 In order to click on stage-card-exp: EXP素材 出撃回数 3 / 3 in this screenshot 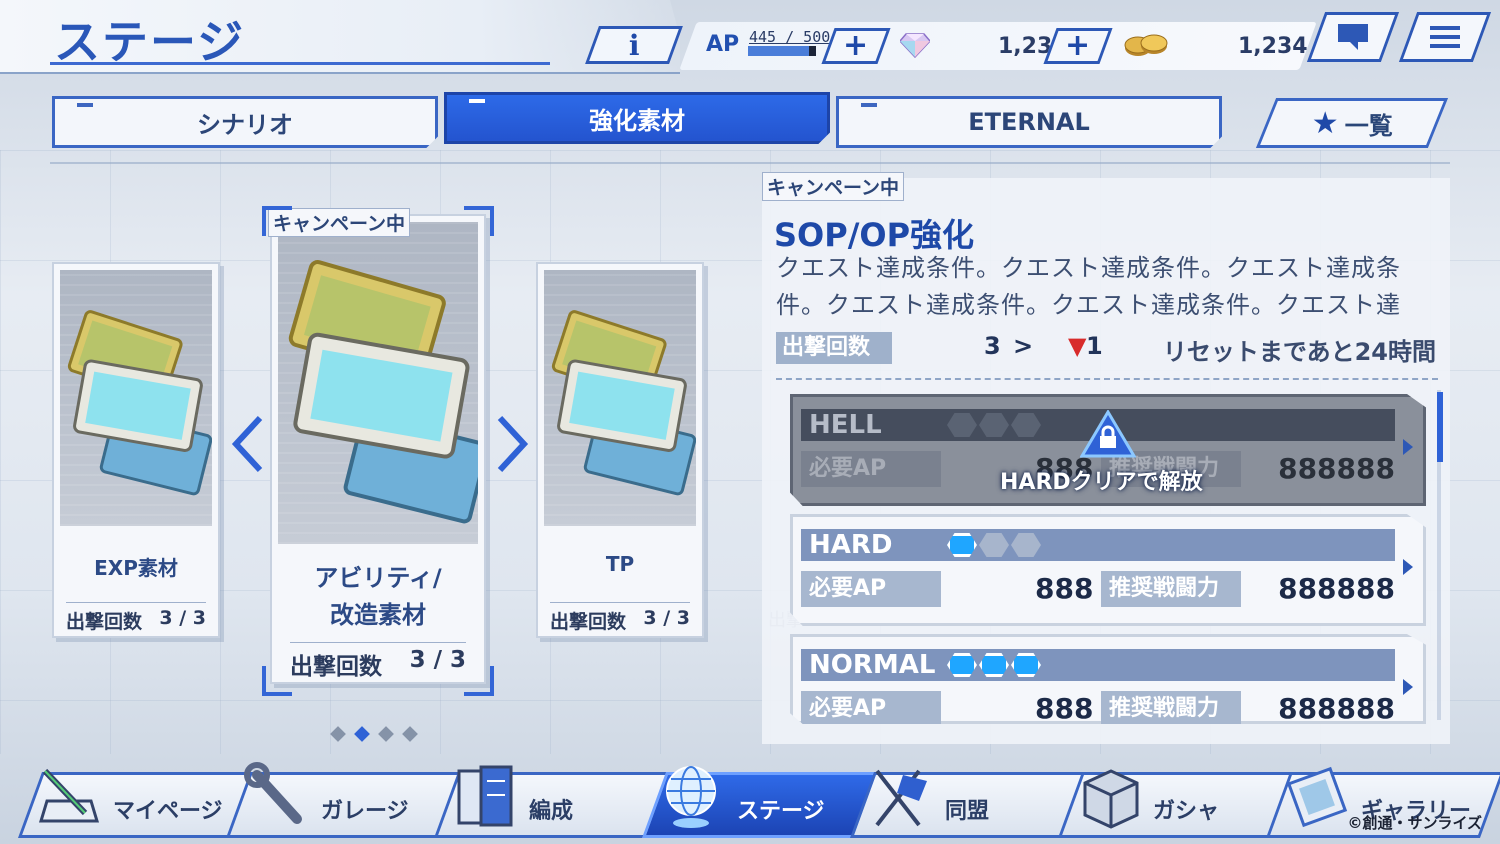, I will do `click(136, 450)`.